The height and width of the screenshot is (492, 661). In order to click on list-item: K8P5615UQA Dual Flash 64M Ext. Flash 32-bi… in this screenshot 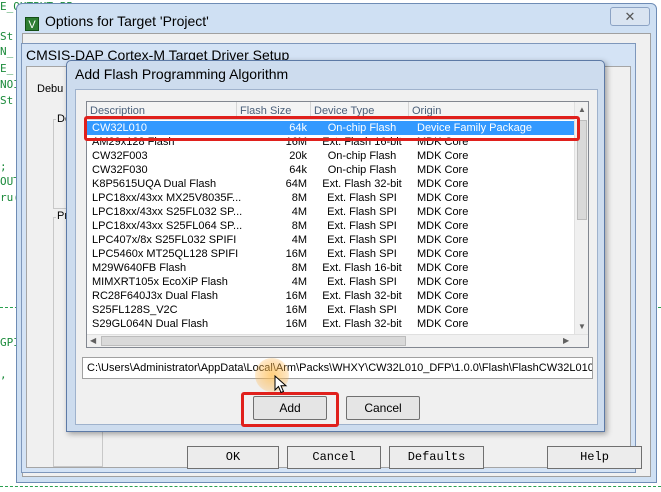, I will do `click(331, 184)`.